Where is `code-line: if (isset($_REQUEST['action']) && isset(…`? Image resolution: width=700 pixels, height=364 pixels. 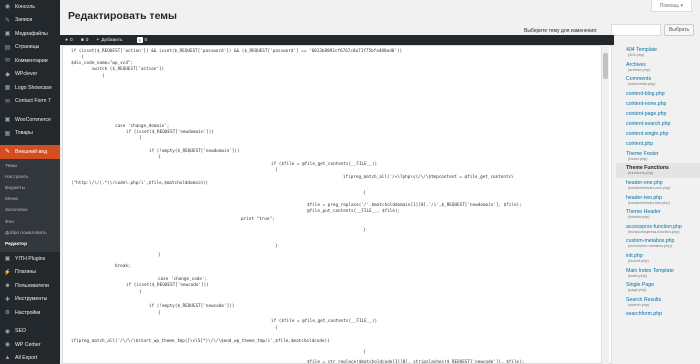 code-line: if (isset($_REQUEST['action']) && isset(… is located at coordinates (237, 51).